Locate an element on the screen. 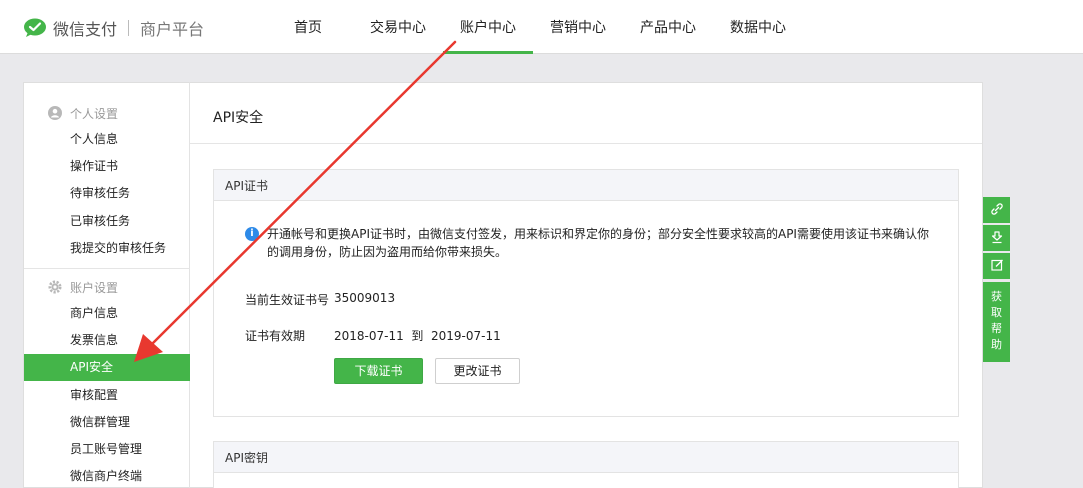 This screenshot has height=488, width=1083. api-key-heading: API密钥 is located at coordinates (586, 457).